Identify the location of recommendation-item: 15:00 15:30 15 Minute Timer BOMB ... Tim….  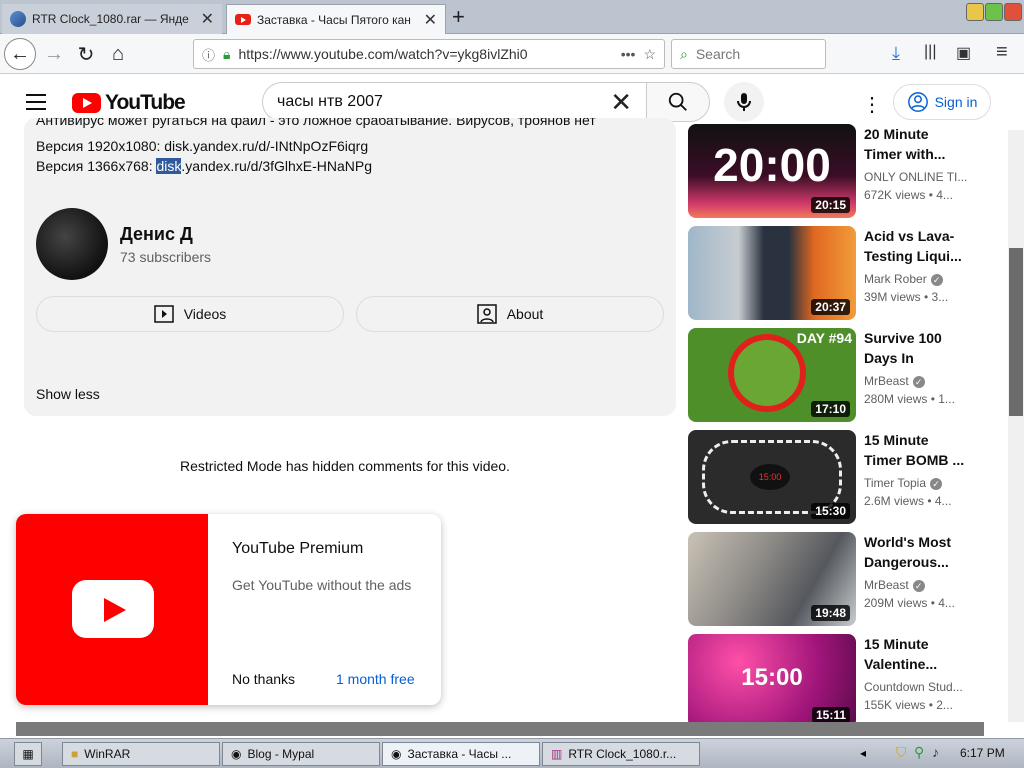
(838, 477).